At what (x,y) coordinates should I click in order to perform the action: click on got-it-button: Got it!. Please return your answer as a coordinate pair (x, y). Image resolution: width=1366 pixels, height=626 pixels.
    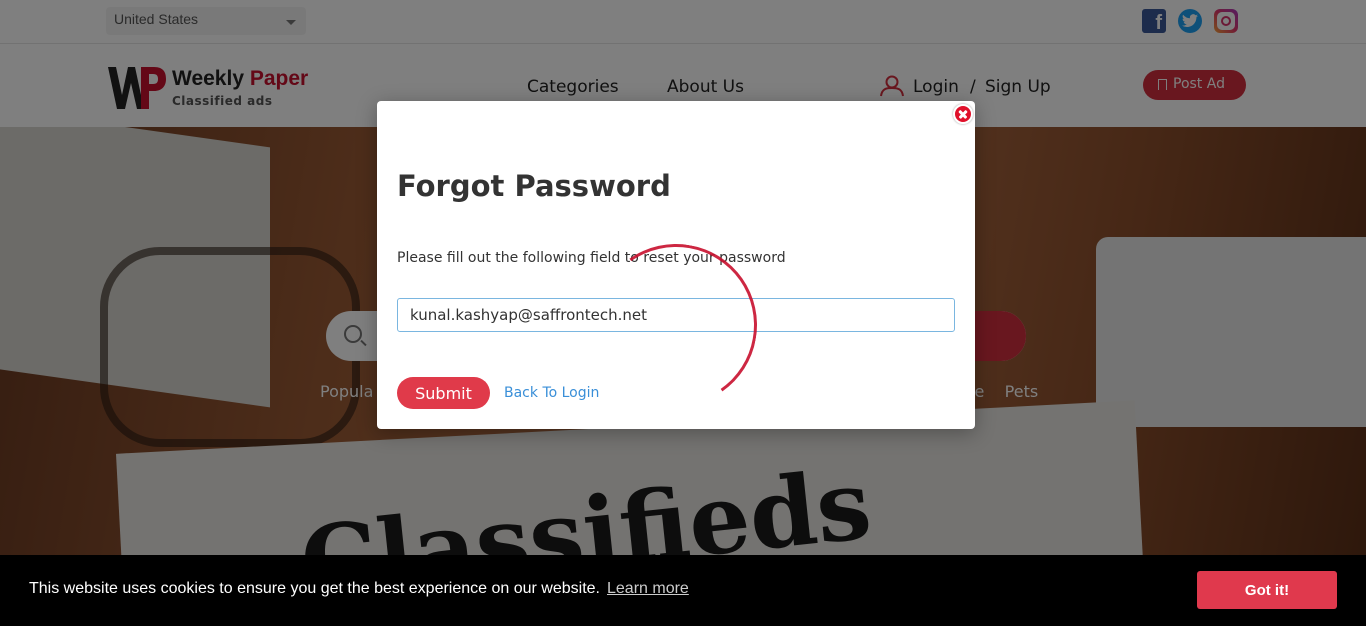
    Looking at the image, I should click on (1267, 590).